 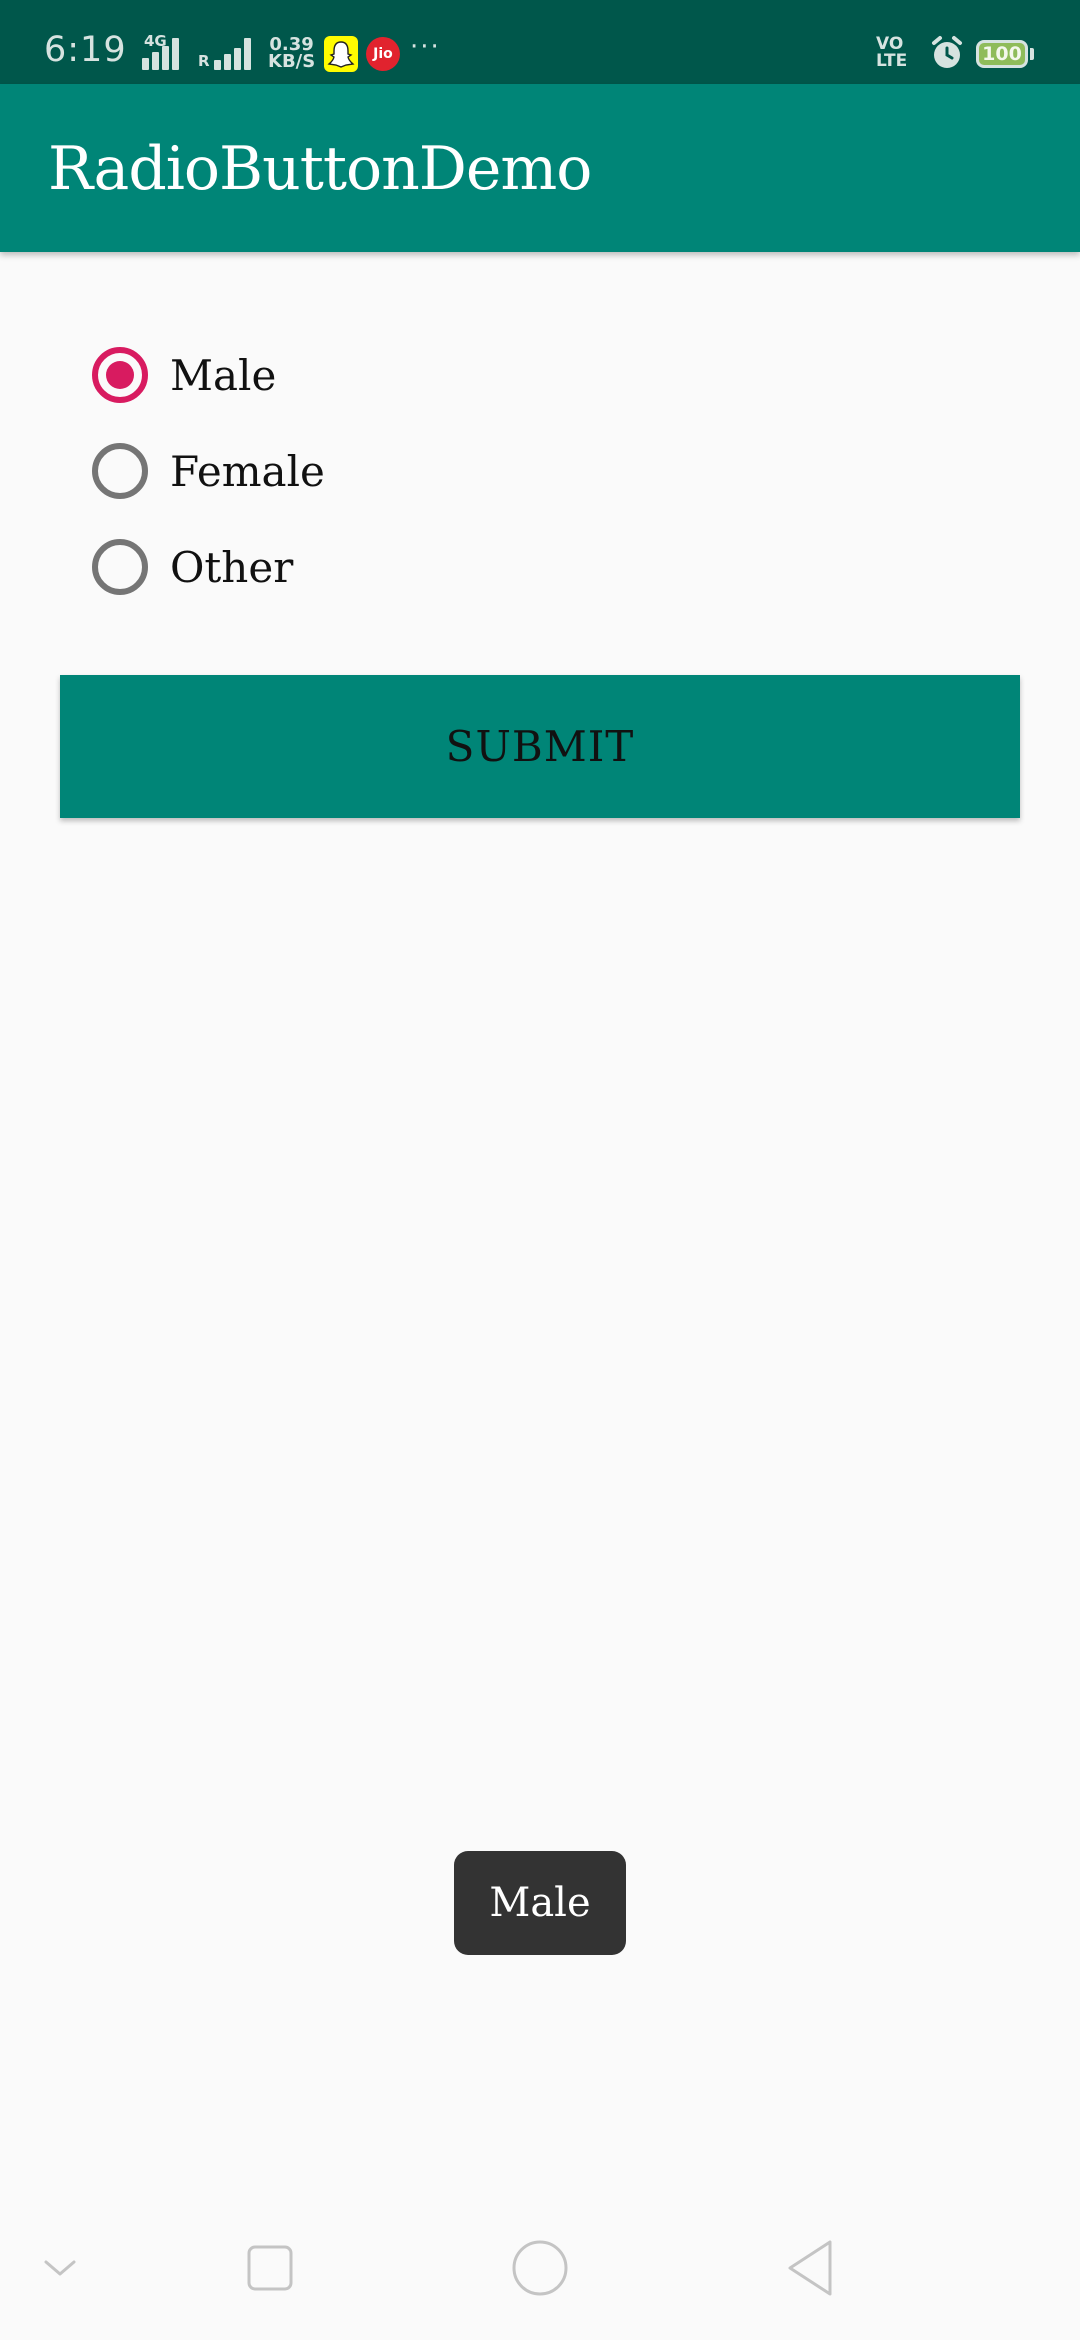 What do you see at coordinates (204, 61) in the screenshot?
I see `roaming-label: R` at bounding box center [204, 61].